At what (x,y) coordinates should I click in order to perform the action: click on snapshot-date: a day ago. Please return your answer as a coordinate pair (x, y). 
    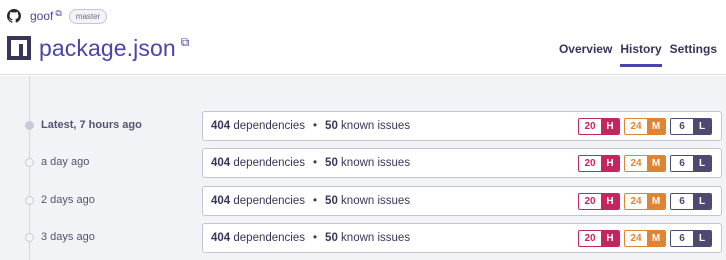
    Looking at the image, I should click on (65, 162).